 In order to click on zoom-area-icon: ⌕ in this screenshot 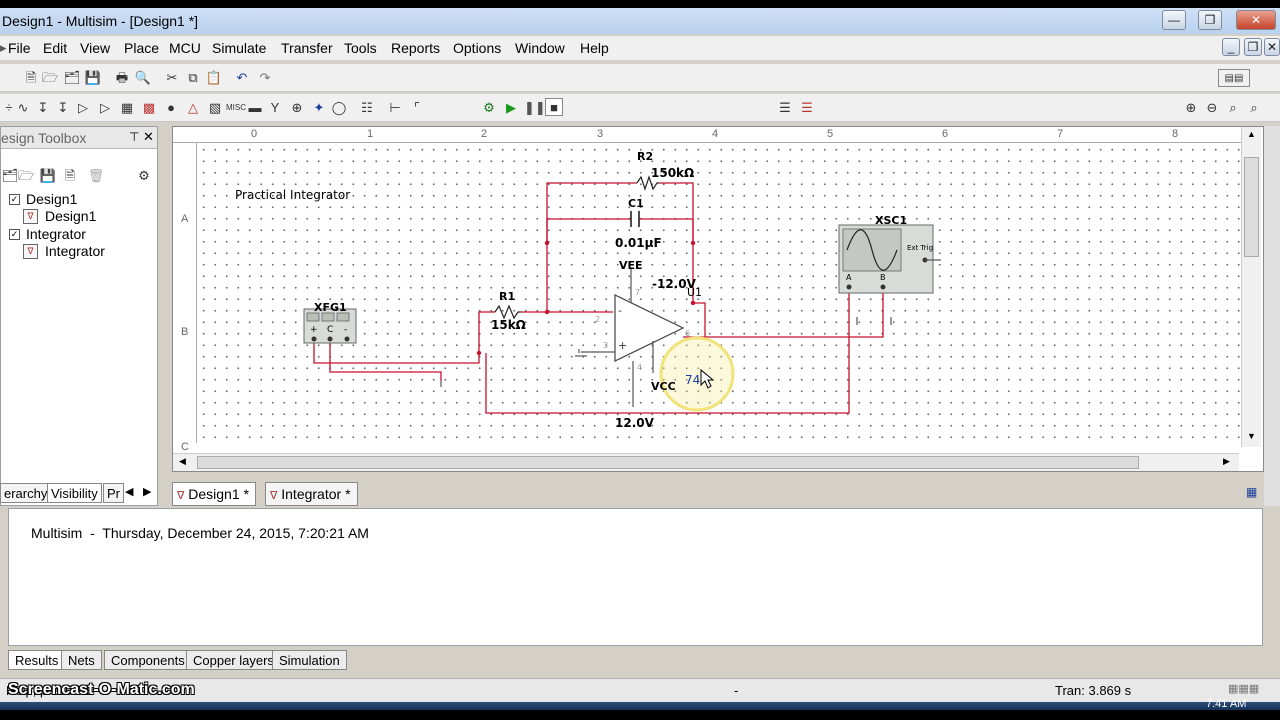, I will do `click(1233, 108)`.